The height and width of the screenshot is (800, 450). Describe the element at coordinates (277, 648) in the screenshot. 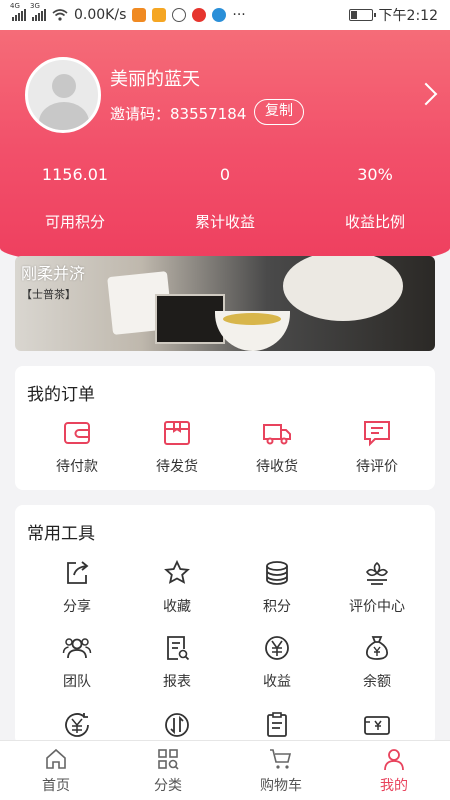

I see `yuan-circle-icon` at that location.